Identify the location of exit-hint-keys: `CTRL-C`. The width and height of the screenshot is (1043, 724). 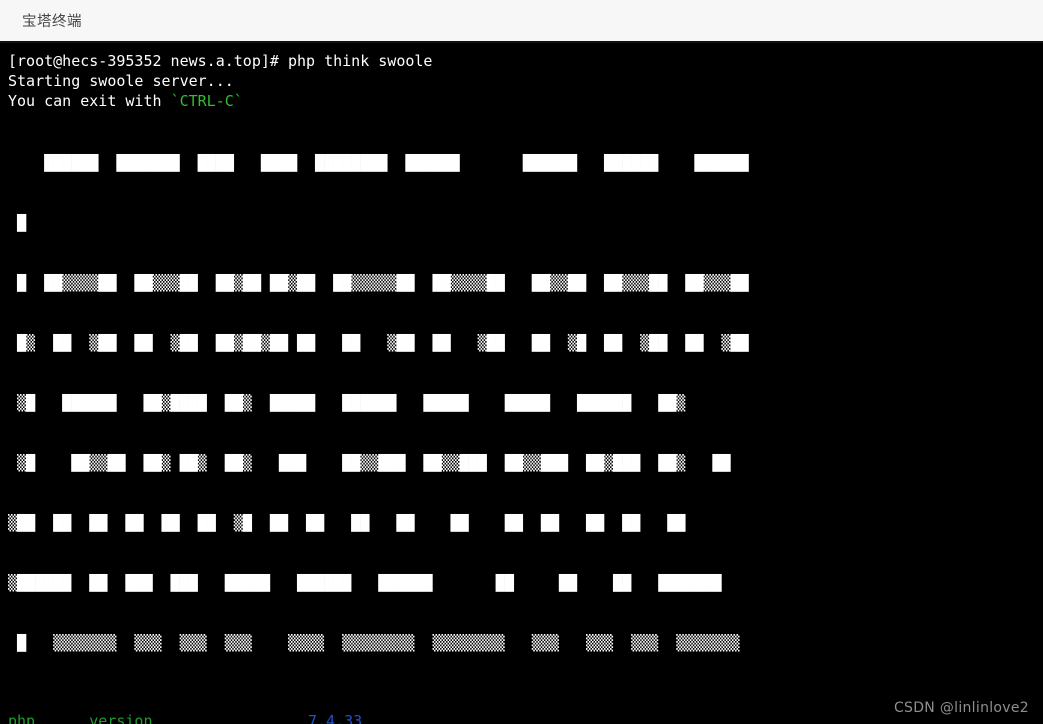
(206, 101).